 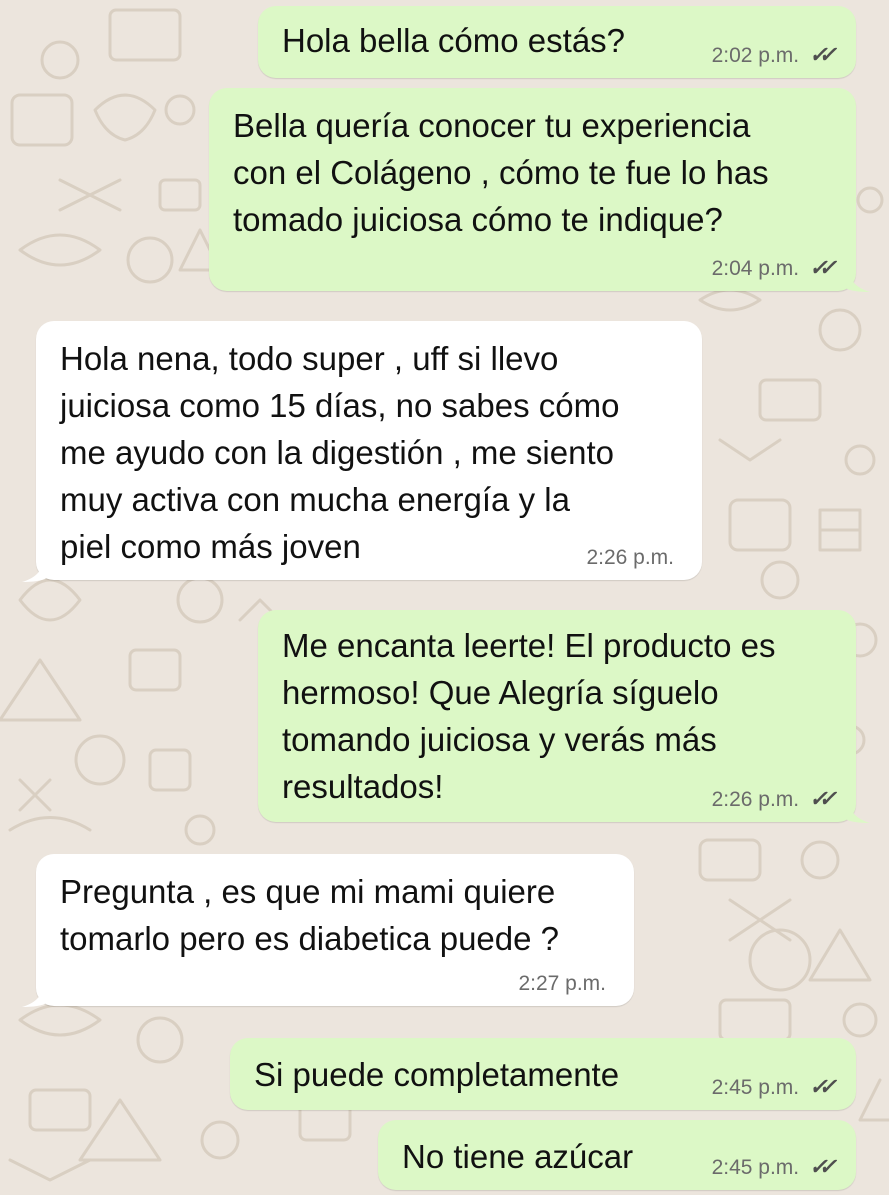 I want to click on message-meta: 2:04 p.m. ✓✓, so click(x=774, y=268).